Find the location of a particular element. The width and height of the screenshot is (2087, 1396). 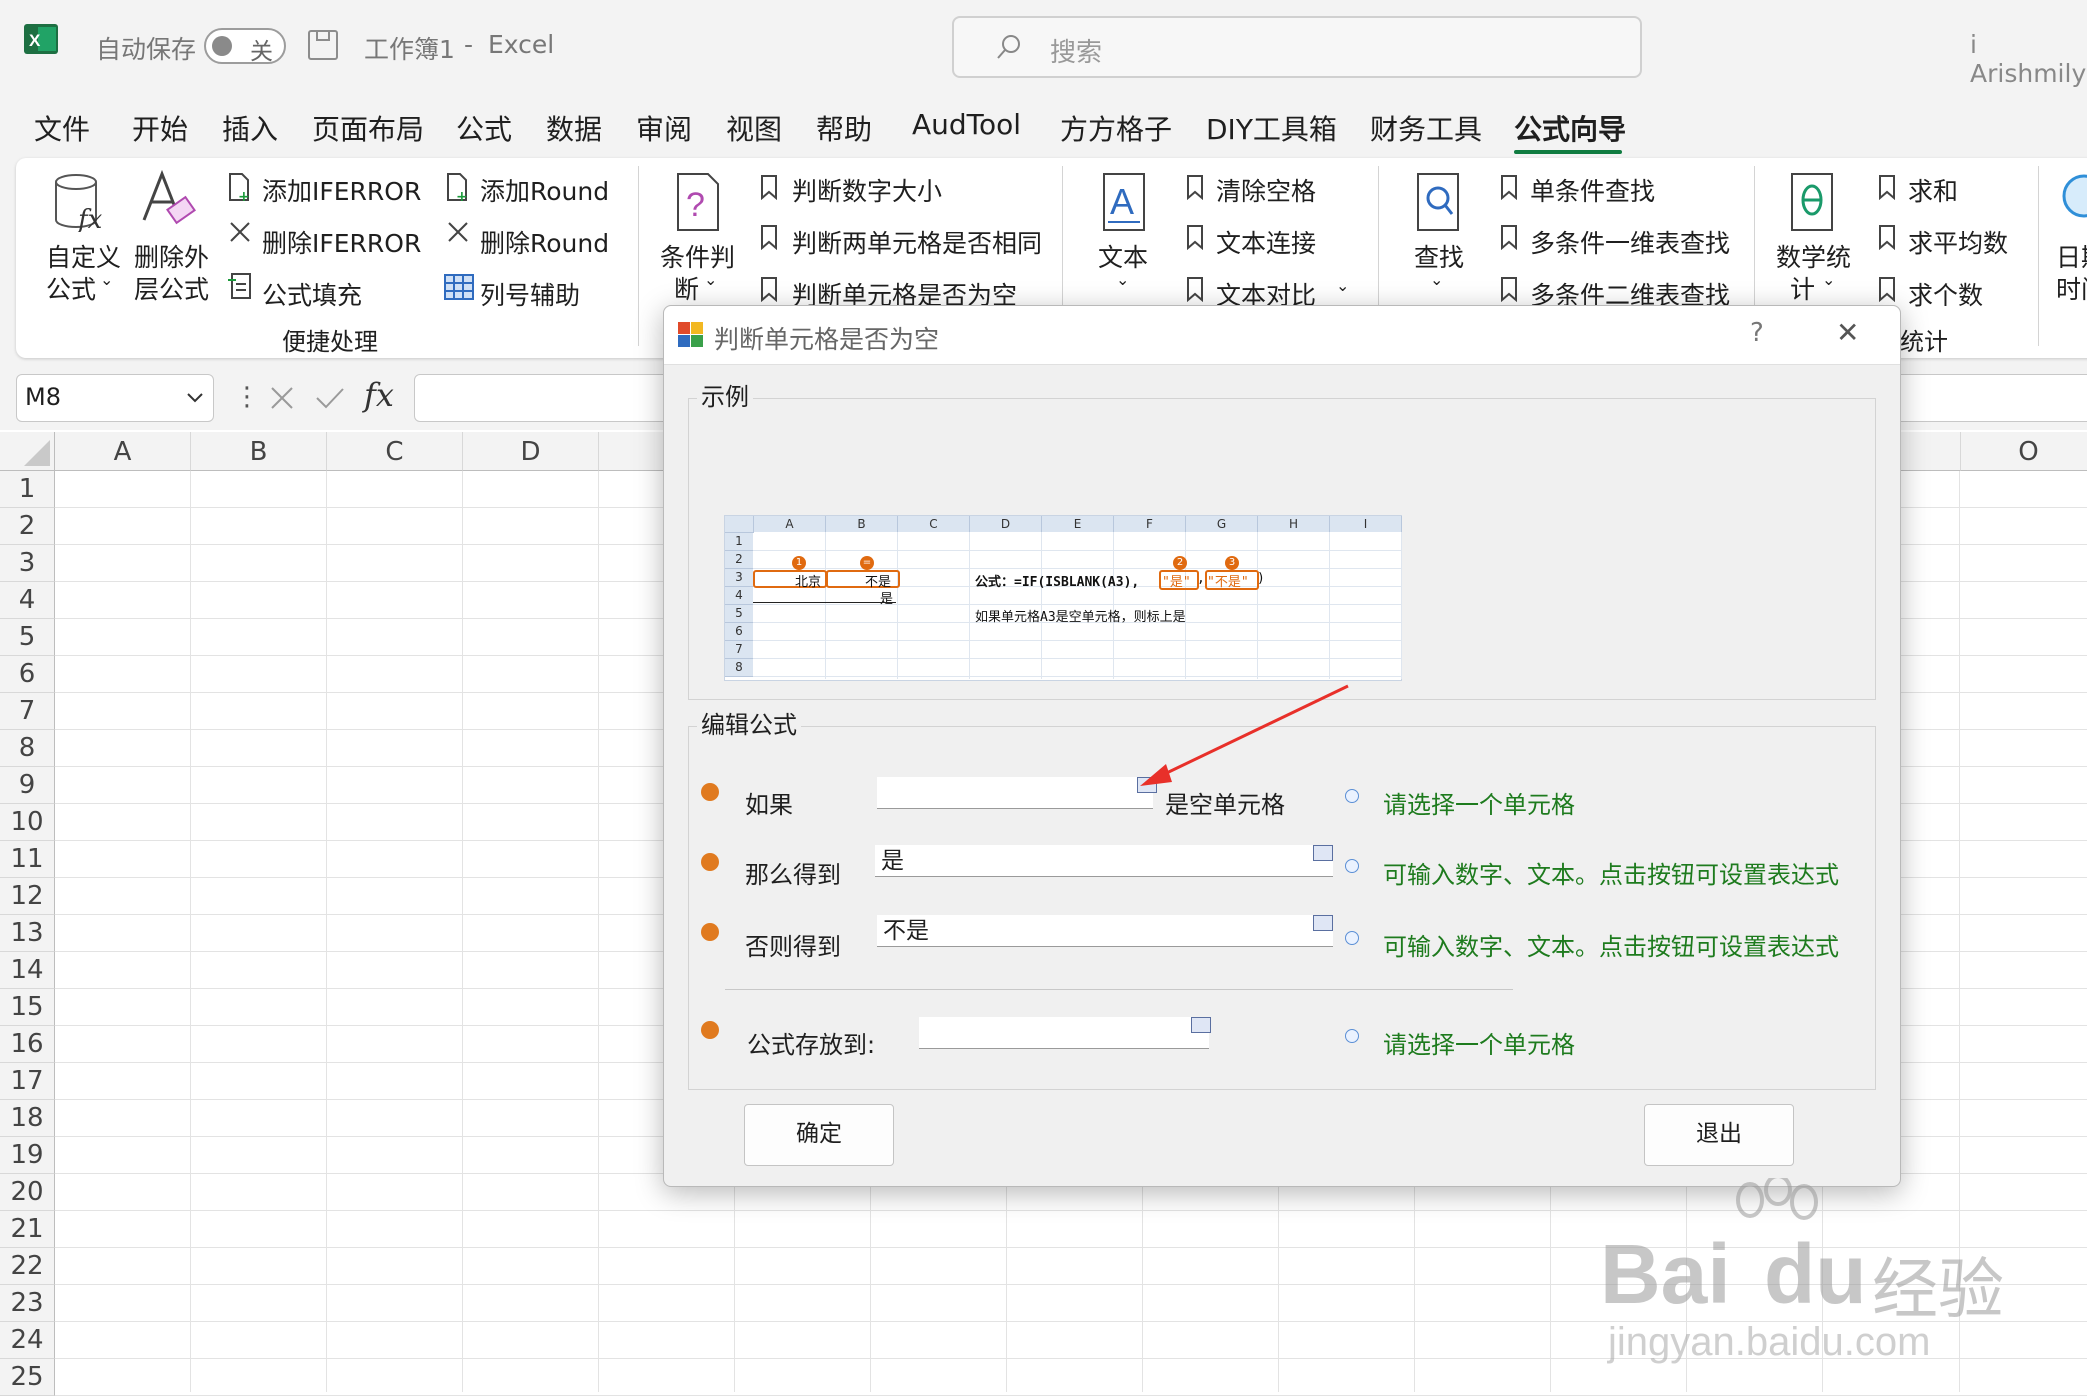

tab-review: 审阅 is located at coordinates (664, 128).